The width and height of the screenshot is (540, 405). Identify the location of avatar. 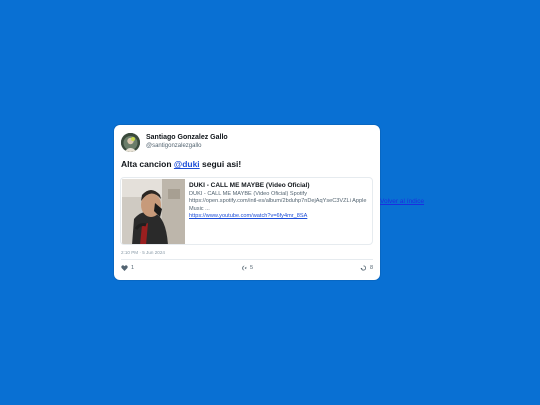
(130, 142).